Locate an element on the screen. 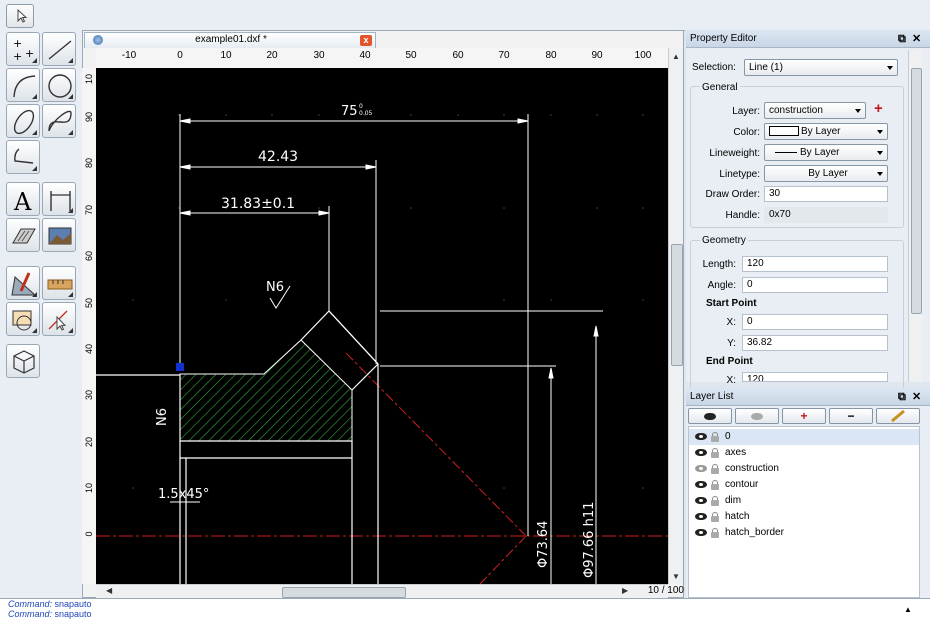  3d-view-tool-button is located at coordinates (23, 361).